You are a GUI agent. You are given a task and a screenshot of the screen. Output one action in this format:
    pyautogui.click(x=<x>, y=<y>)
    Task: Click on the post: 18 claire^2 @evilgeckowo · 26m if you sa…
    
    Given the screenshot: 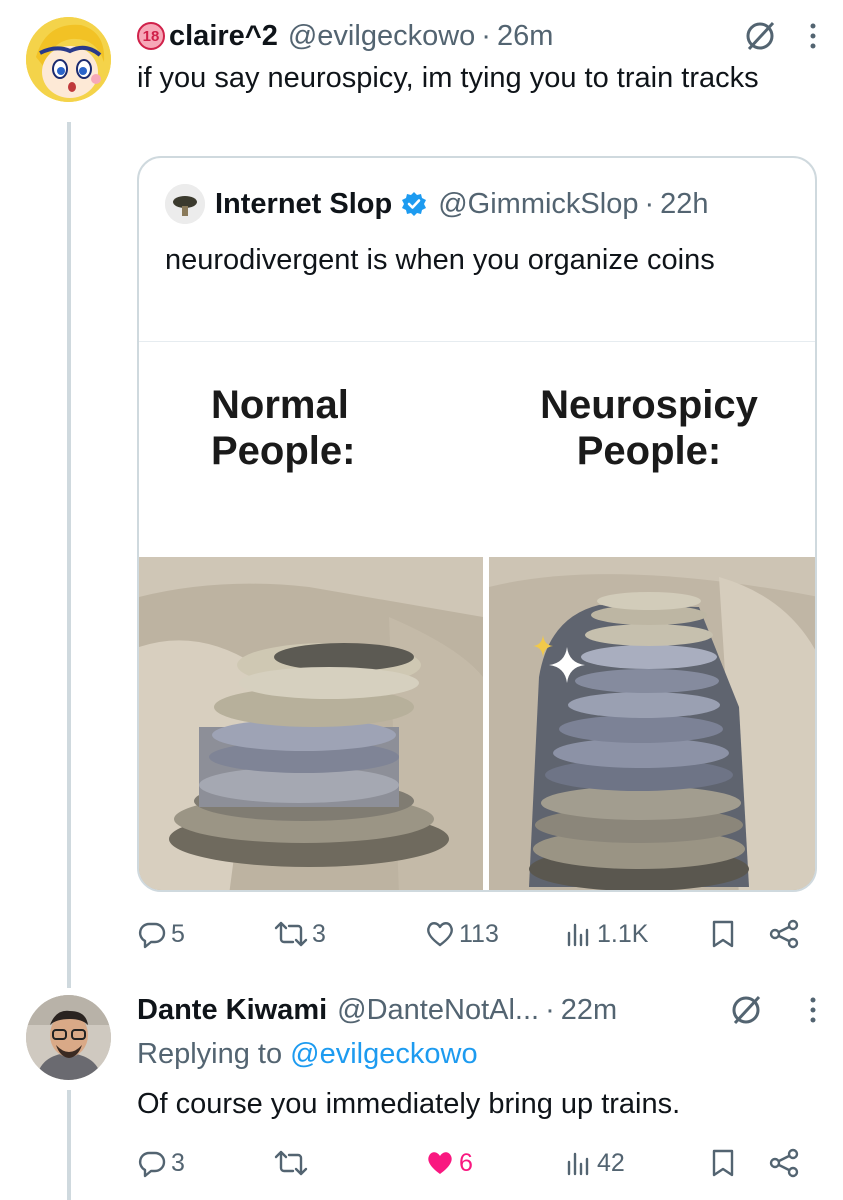 What is the action you would take?
    pyautogui.click(x=478, y=56)
    